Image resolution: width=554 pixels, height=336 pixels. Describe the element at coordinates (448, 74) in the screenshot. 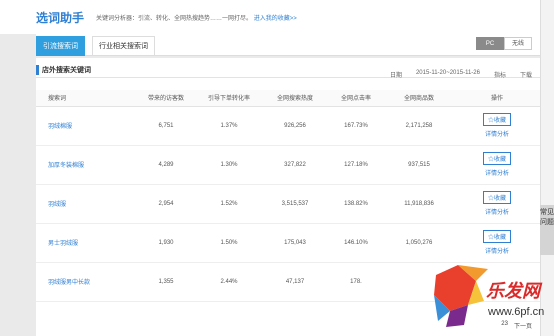

I see `date-range: 2015-11-20~2015-11-26` at that location.